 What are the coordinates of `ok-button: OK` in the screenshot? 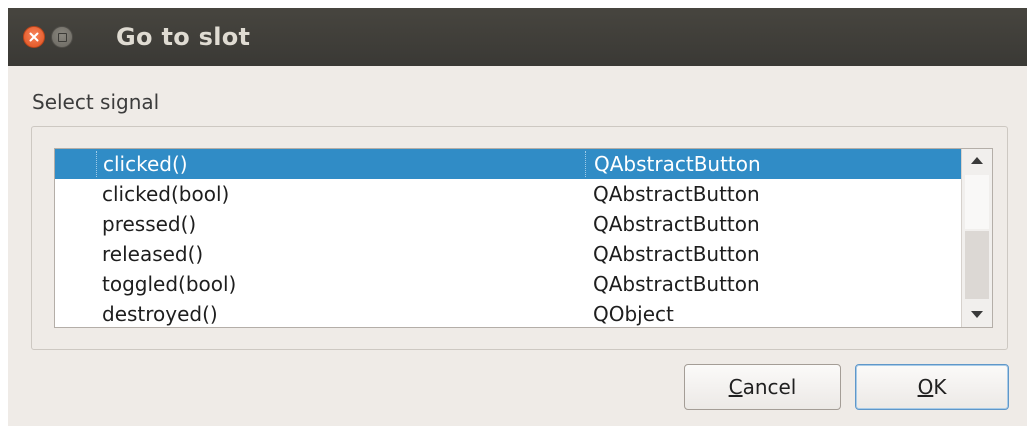 It's located at (932, 387).